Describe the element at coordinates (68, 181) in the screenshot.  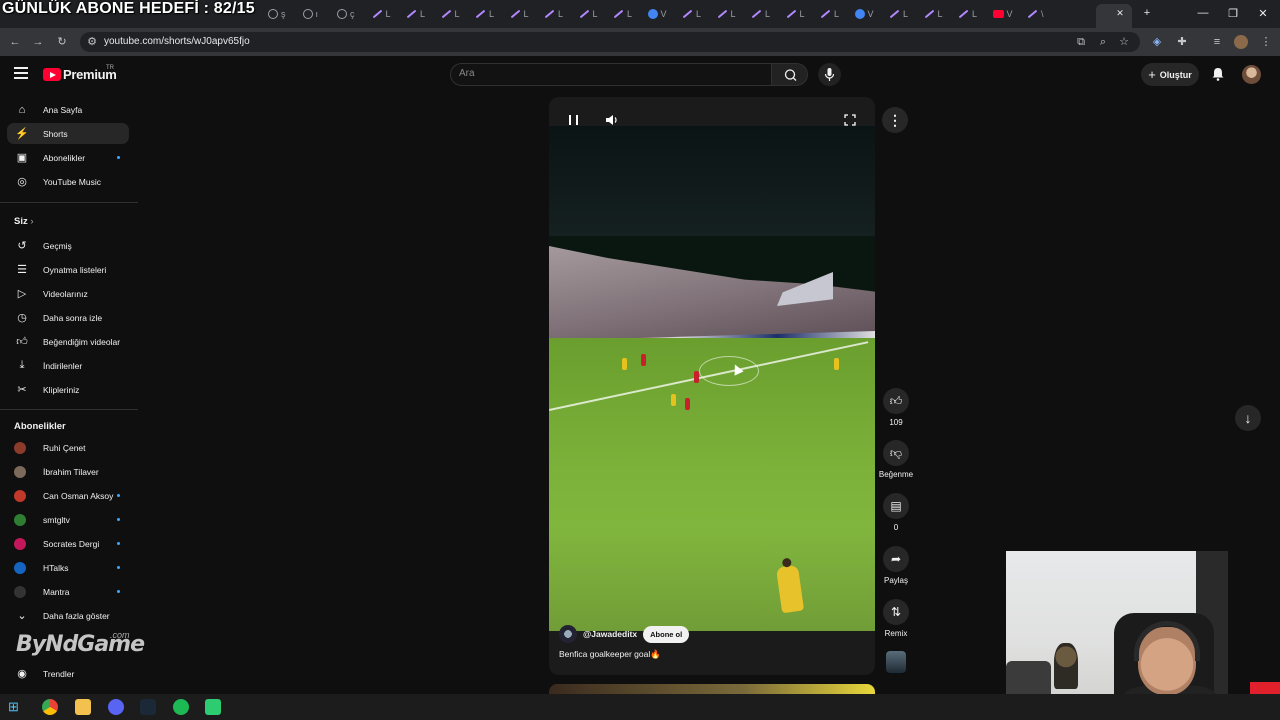
I see `sidebar-item-youtube-music: ◎ YouTube Music` at that location.